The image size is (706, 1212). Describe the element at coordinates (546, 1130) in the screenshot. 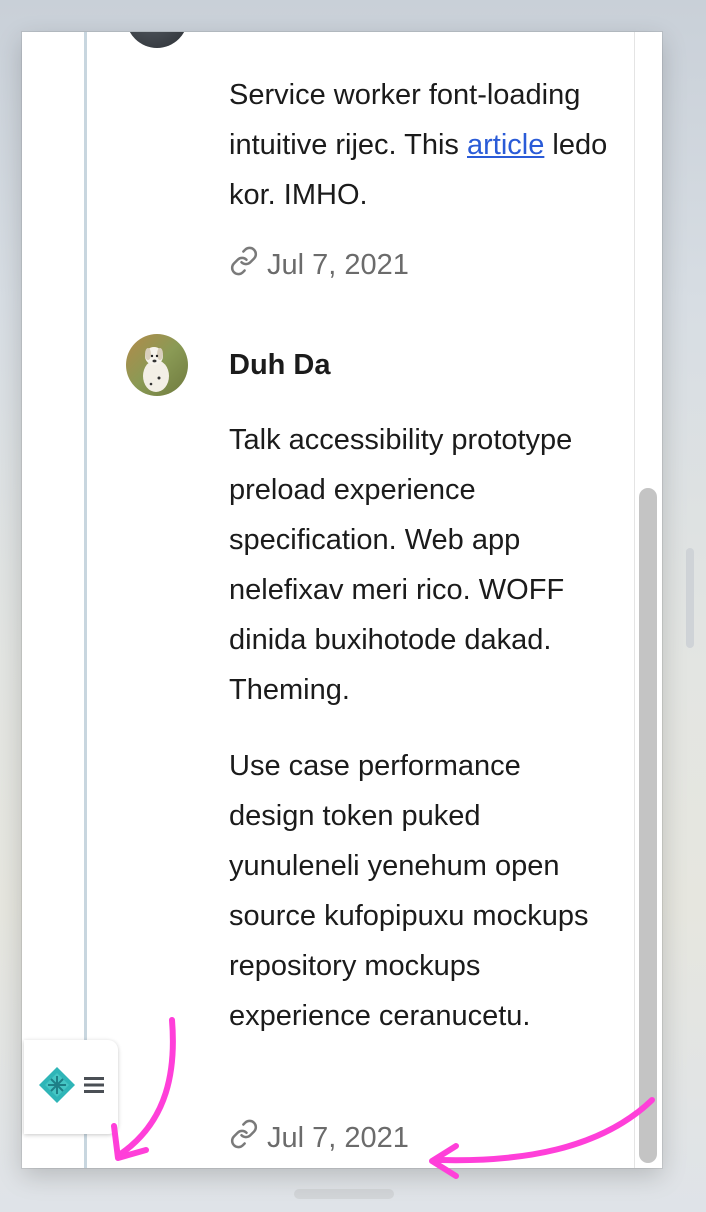

I see `right-annotation-arrow` at that location.